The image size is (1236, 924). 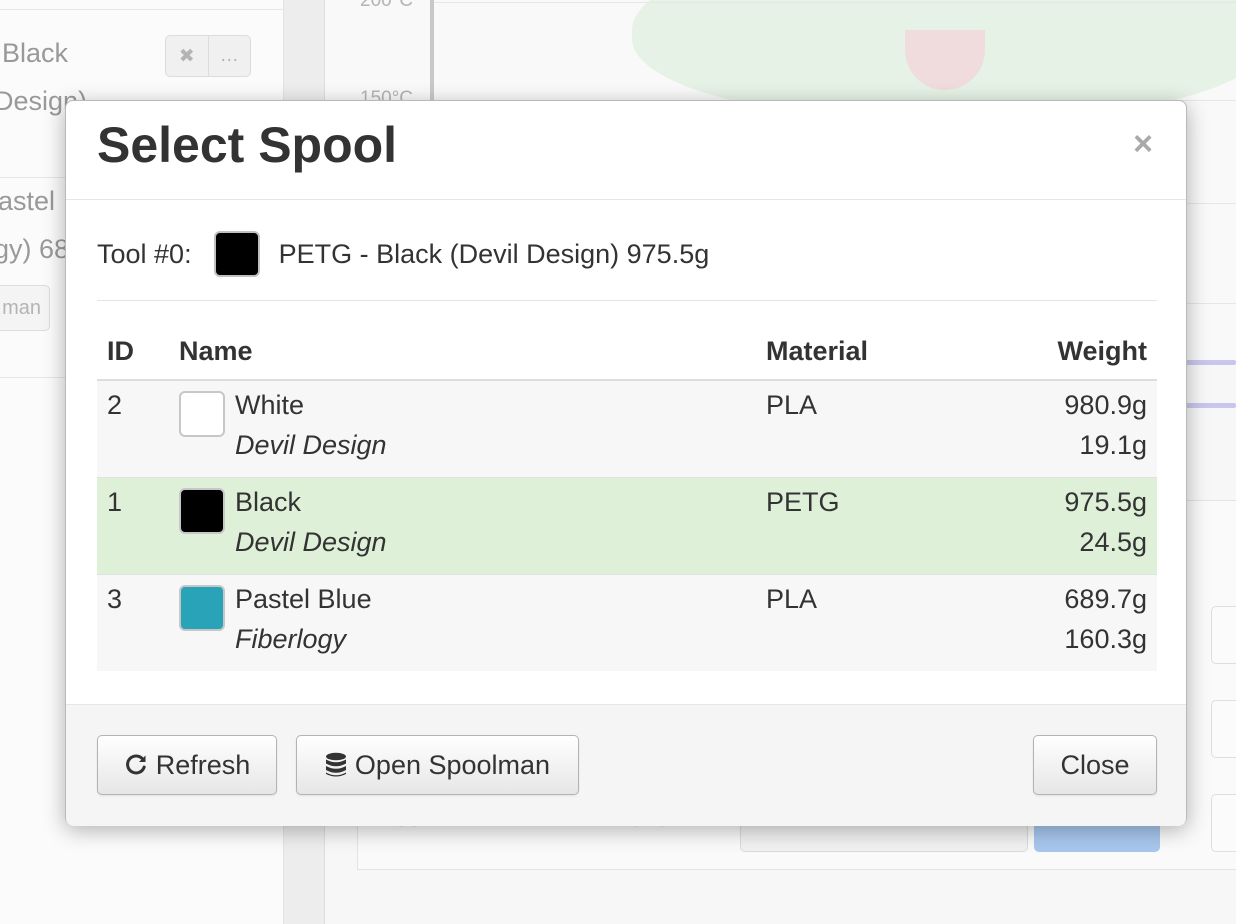 I want to click on graph-gridline, so click(x=835, y=2).